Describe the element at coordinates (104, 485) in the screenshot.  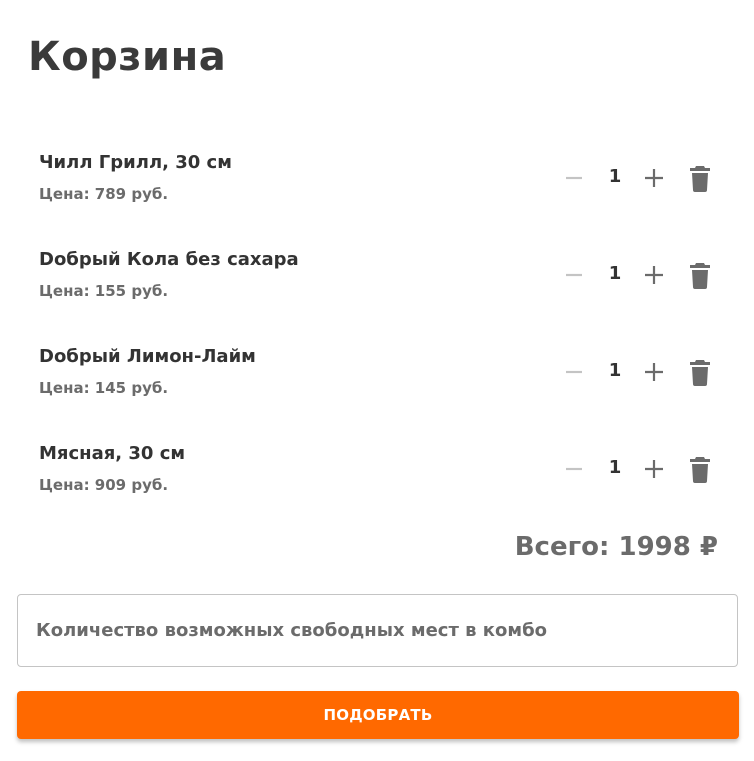
I see `item-price: Цена: 909 руб.` at that location.